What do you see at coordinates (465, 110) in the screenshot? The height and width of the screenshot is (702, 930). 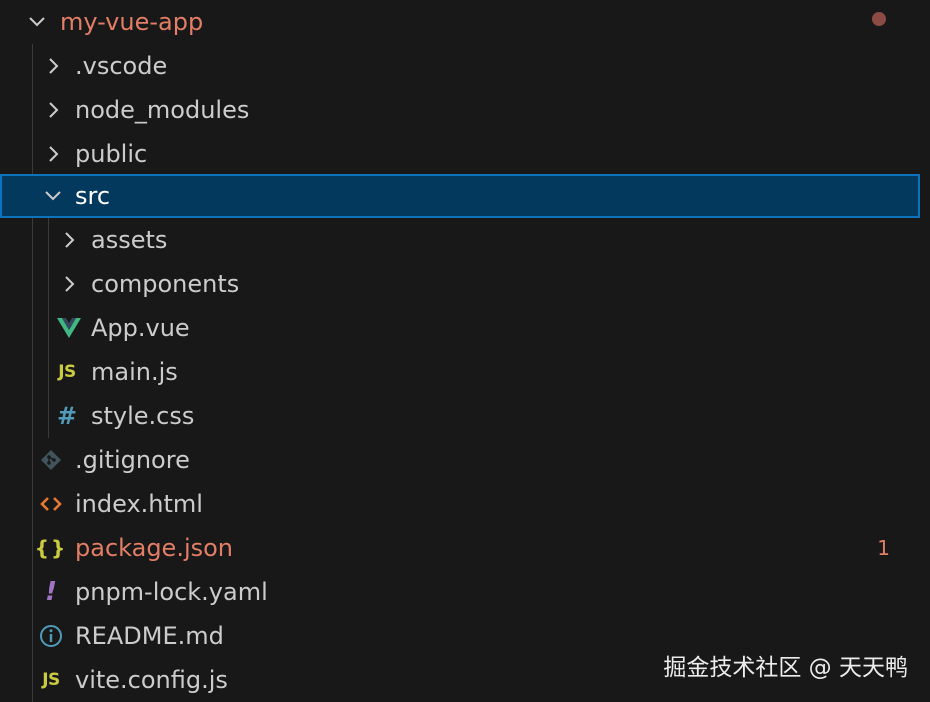 I see `tree-item-node-modules-folder: node_modules` at bounding box center [465, 110].